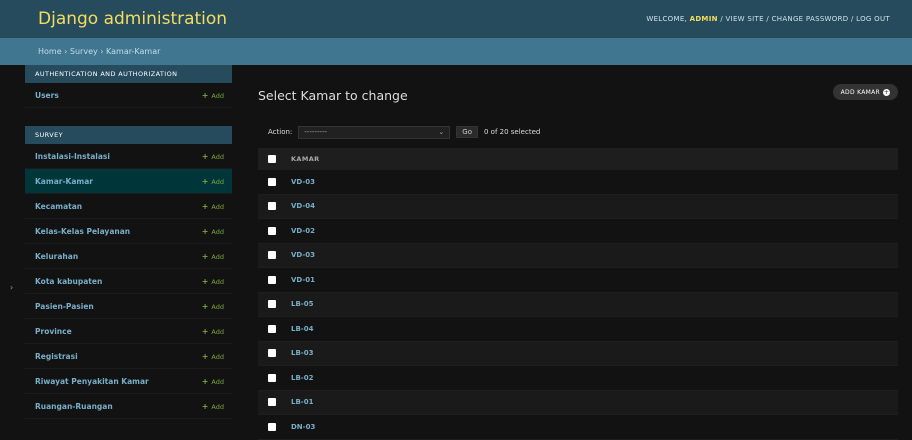  I want to click on sidebar-item-label: Kelas-Kelas Pelayanan, so click(82, 231).